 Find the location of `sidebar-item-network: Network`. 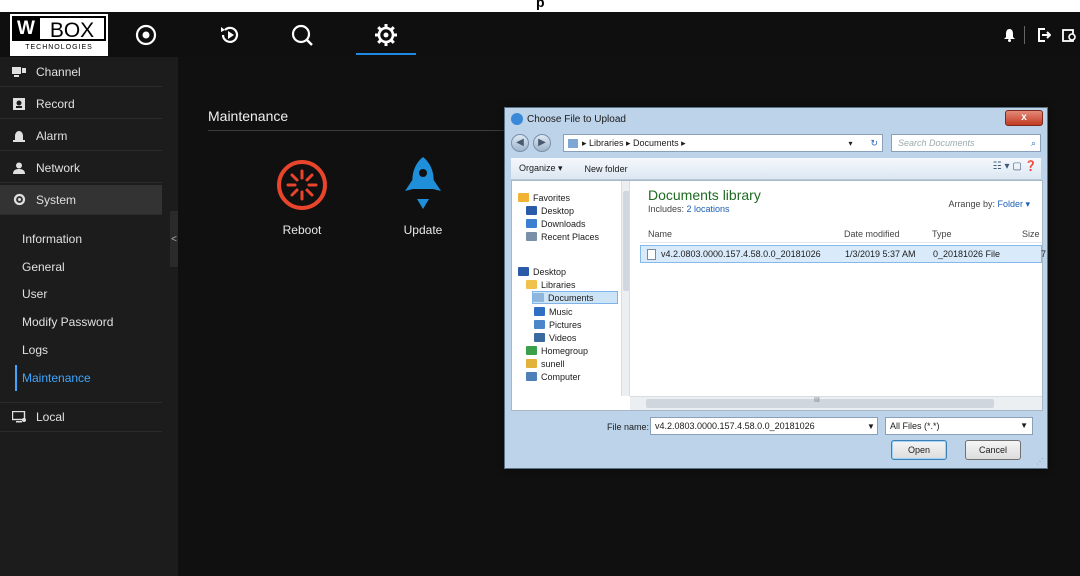

sidebar-item-network: Network is located at coordinates (81, 168).